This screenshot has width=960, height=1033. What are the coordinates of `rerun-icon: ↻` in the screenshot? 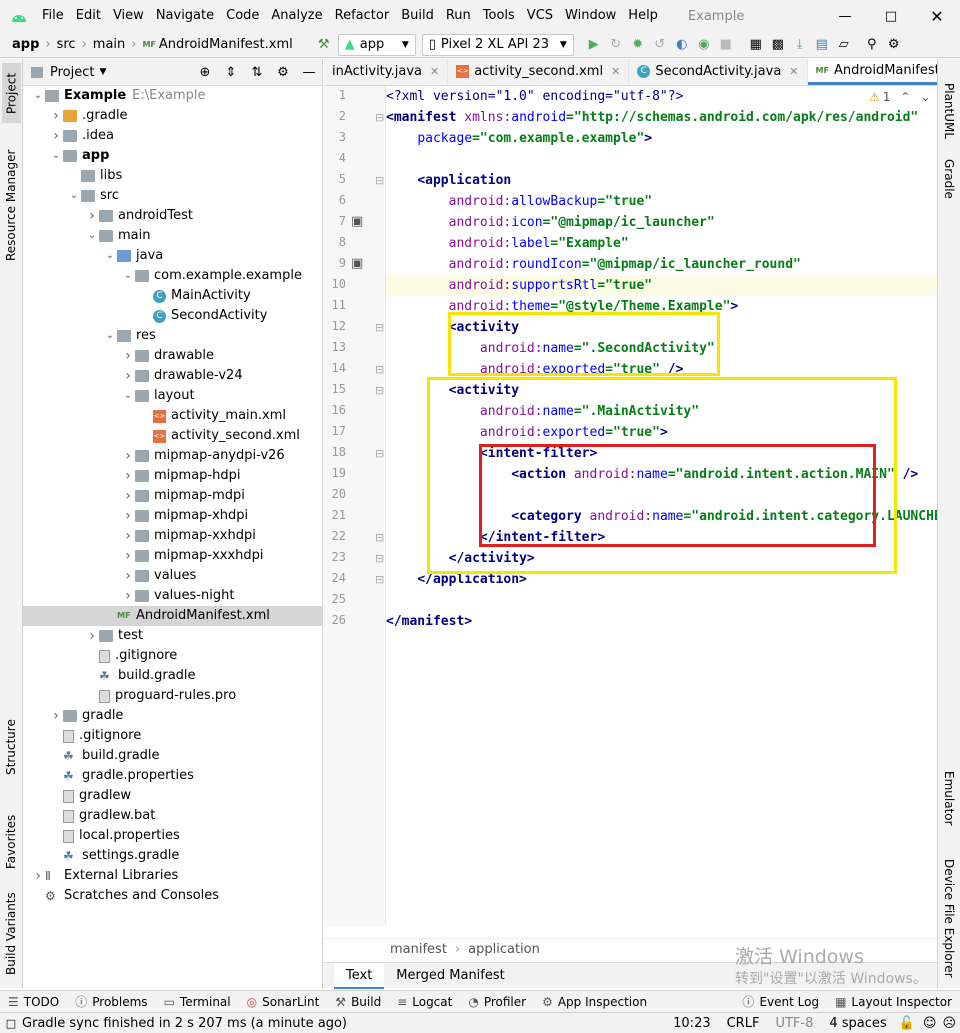 It's located at (616, 45).